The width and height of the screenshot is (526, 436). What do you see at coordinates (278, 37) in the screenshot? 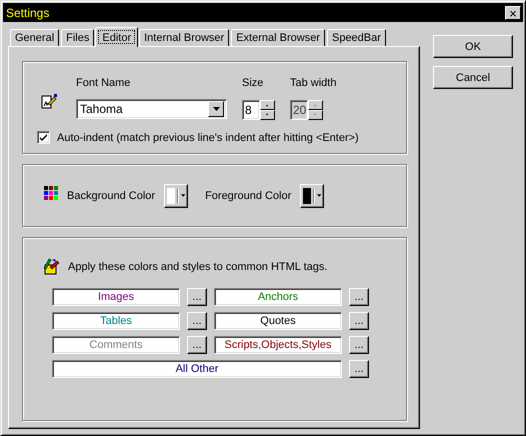
I see `tab: External Browser` at bounding box center [278, 37].